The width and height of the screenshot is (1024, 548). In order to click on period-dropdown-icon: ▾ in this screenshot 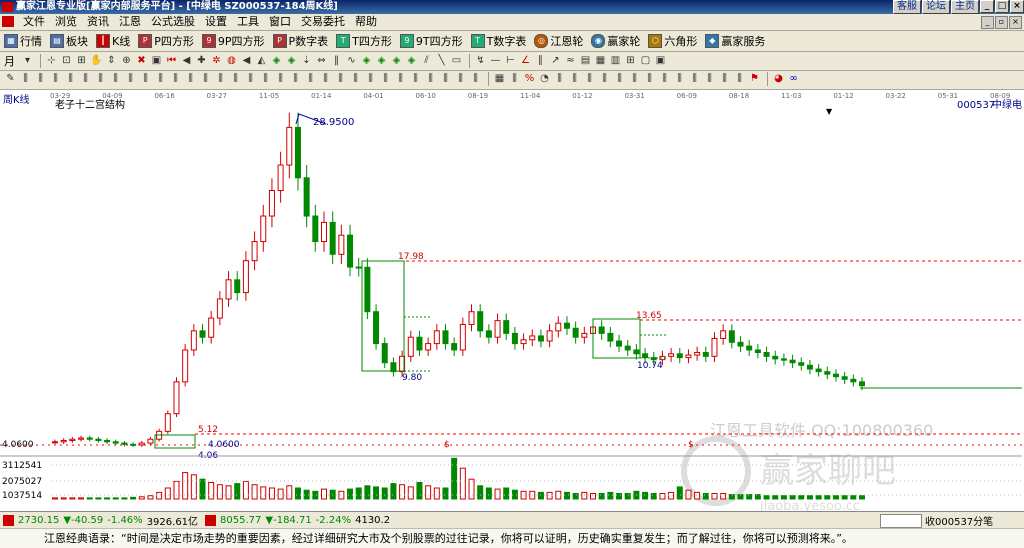, I will do `click(27, 61)`.